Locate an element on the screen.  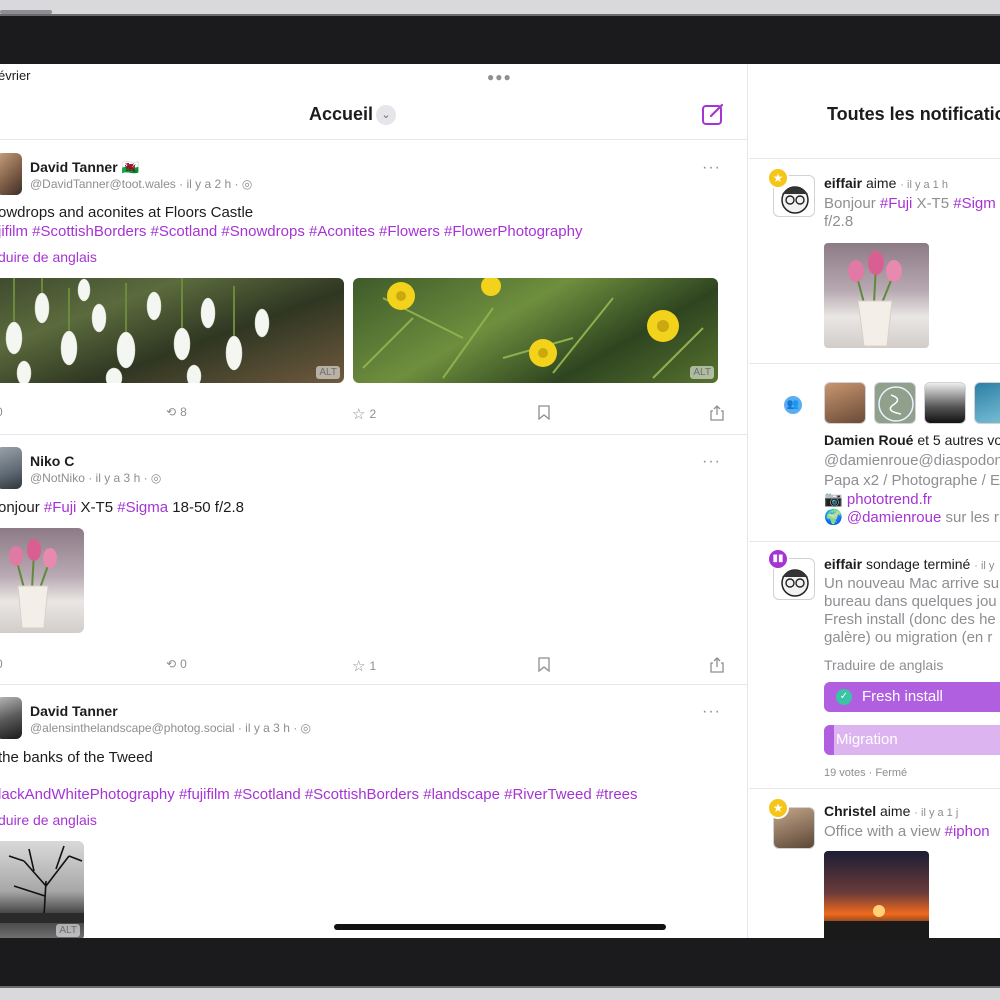
notification-body-line: @damienroue@diaspodon is located at coordinates (912, 460).